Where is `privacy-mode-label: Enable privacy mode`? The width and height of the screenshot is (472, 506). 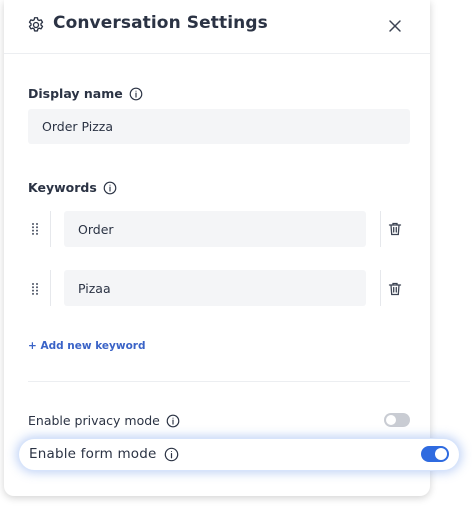 privacy-mode-label: Enable privacy mode is located at coordinates (104, 420).